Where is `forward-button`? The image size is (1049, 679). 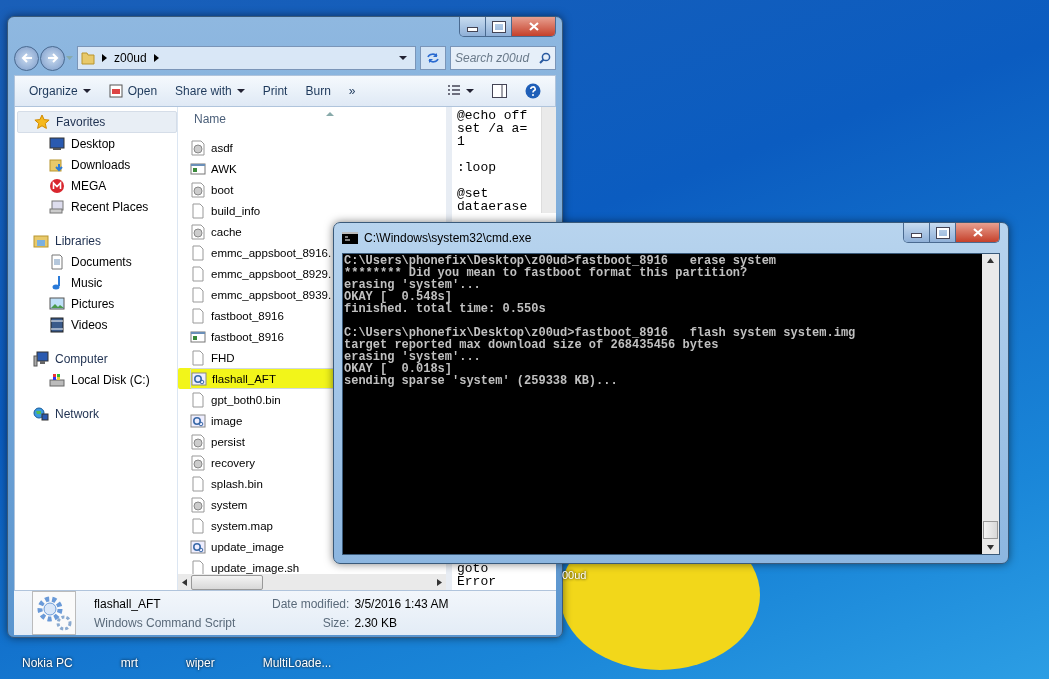 forward-button is located at coordinates (52, 58).